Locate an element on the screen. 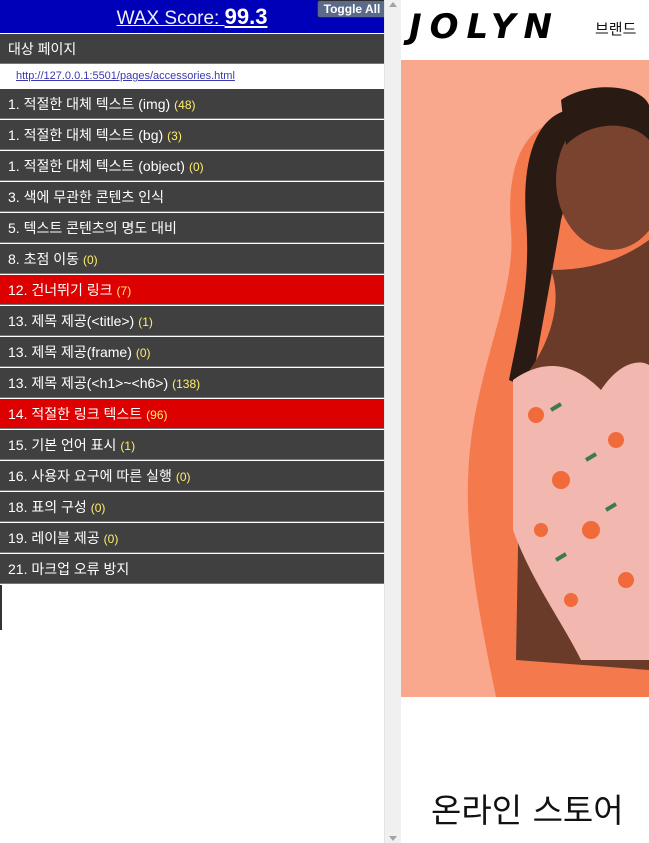  check-item-count: (3) is located at coordinates (174, 136).